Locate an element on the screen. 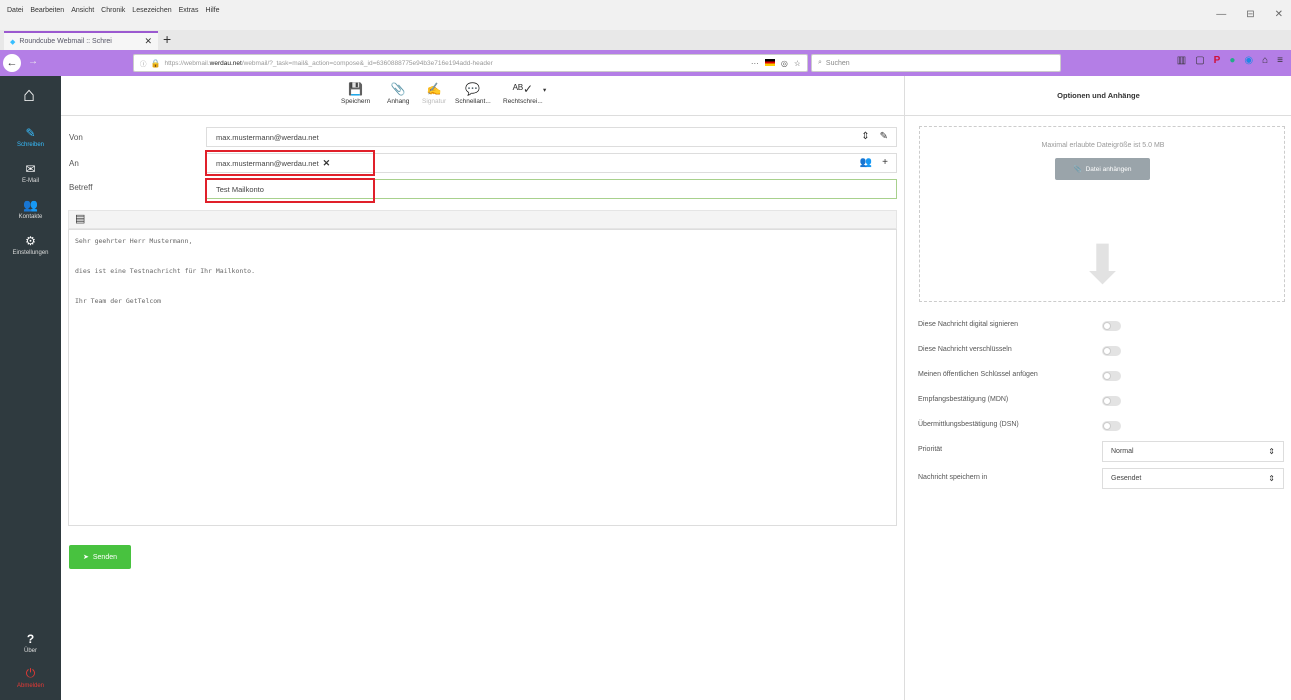 This screenshot has width=1291, height=700. priority-label: Priorität is located at coordinates (930, 449).